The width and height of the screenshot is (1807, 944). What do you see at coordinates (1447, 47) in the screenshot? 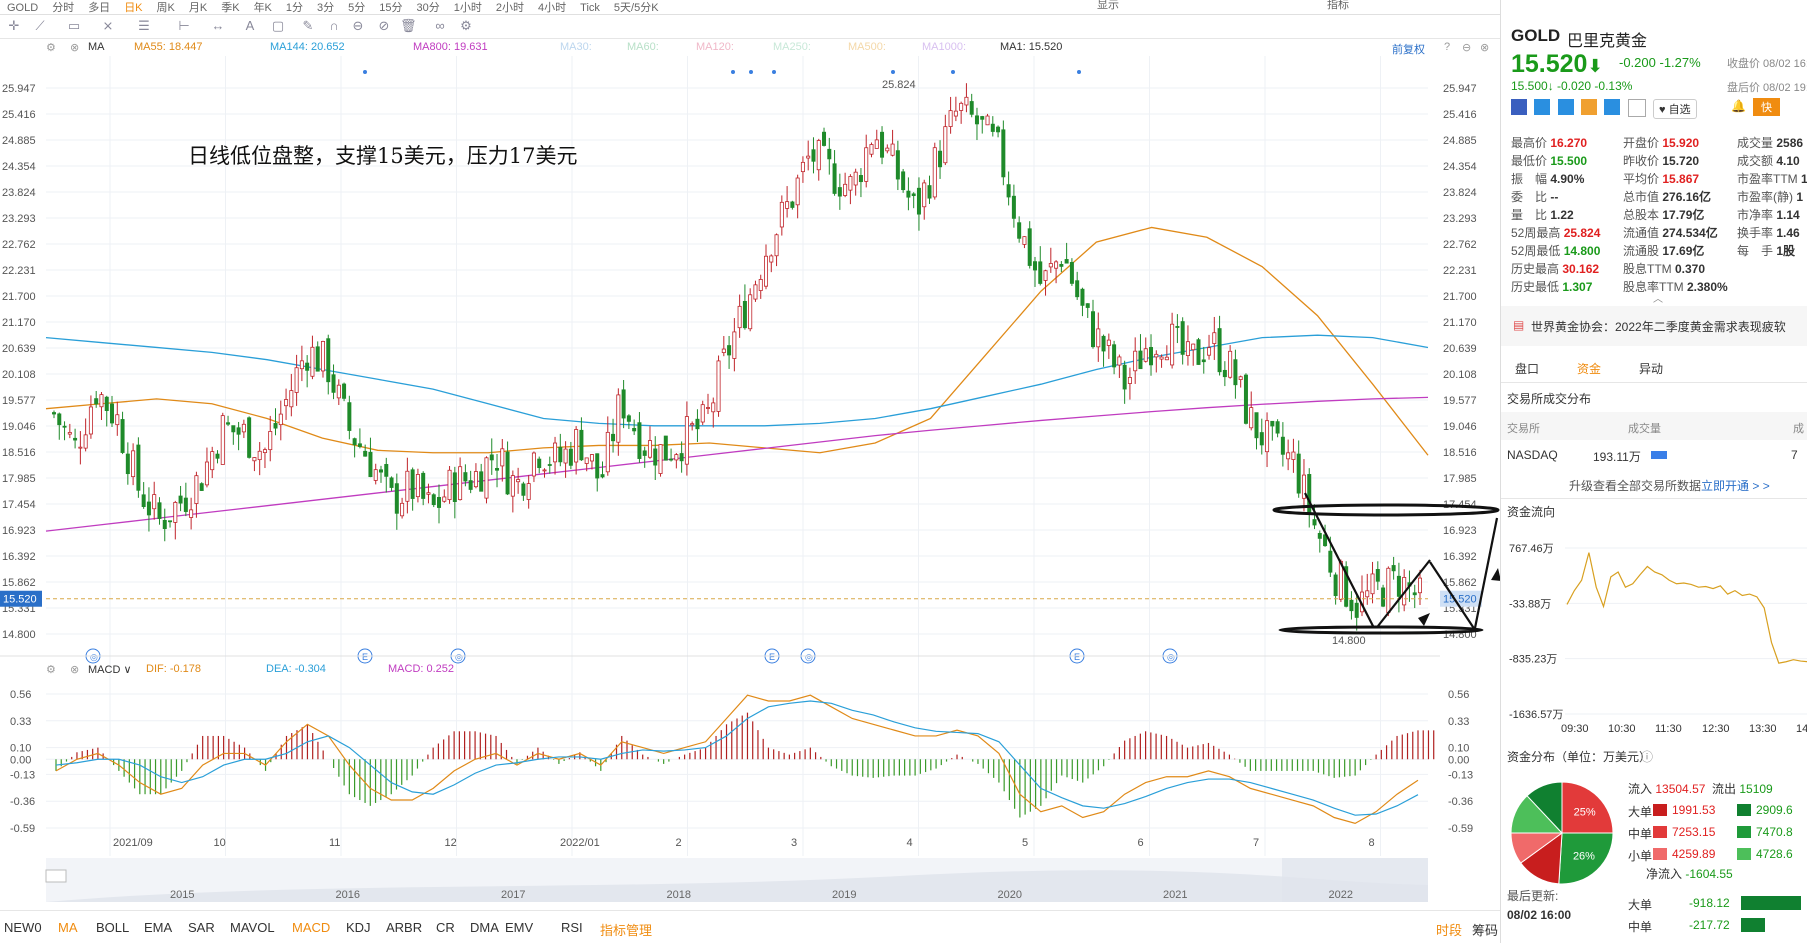
I see `help-icon: ?` at bounding box center [1447, 47].